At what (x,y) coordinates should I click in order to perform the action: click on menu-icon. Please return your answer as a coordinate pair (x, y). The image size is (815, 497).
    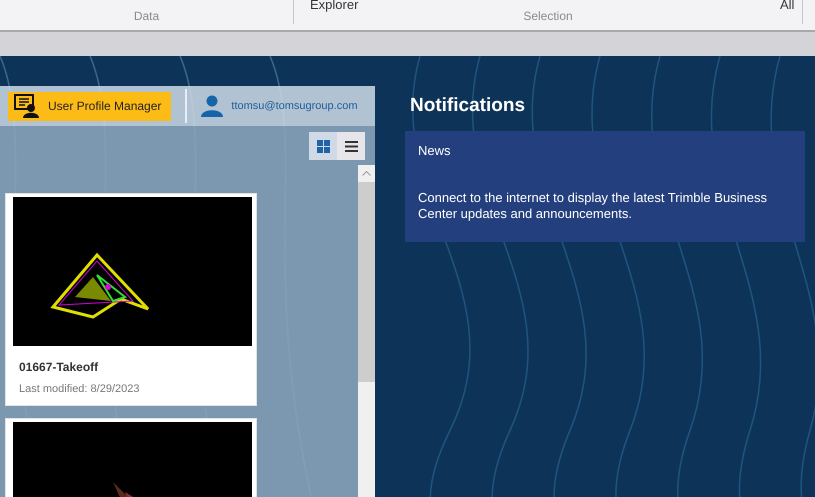
    Looking at the image, I should click on (351, 146).